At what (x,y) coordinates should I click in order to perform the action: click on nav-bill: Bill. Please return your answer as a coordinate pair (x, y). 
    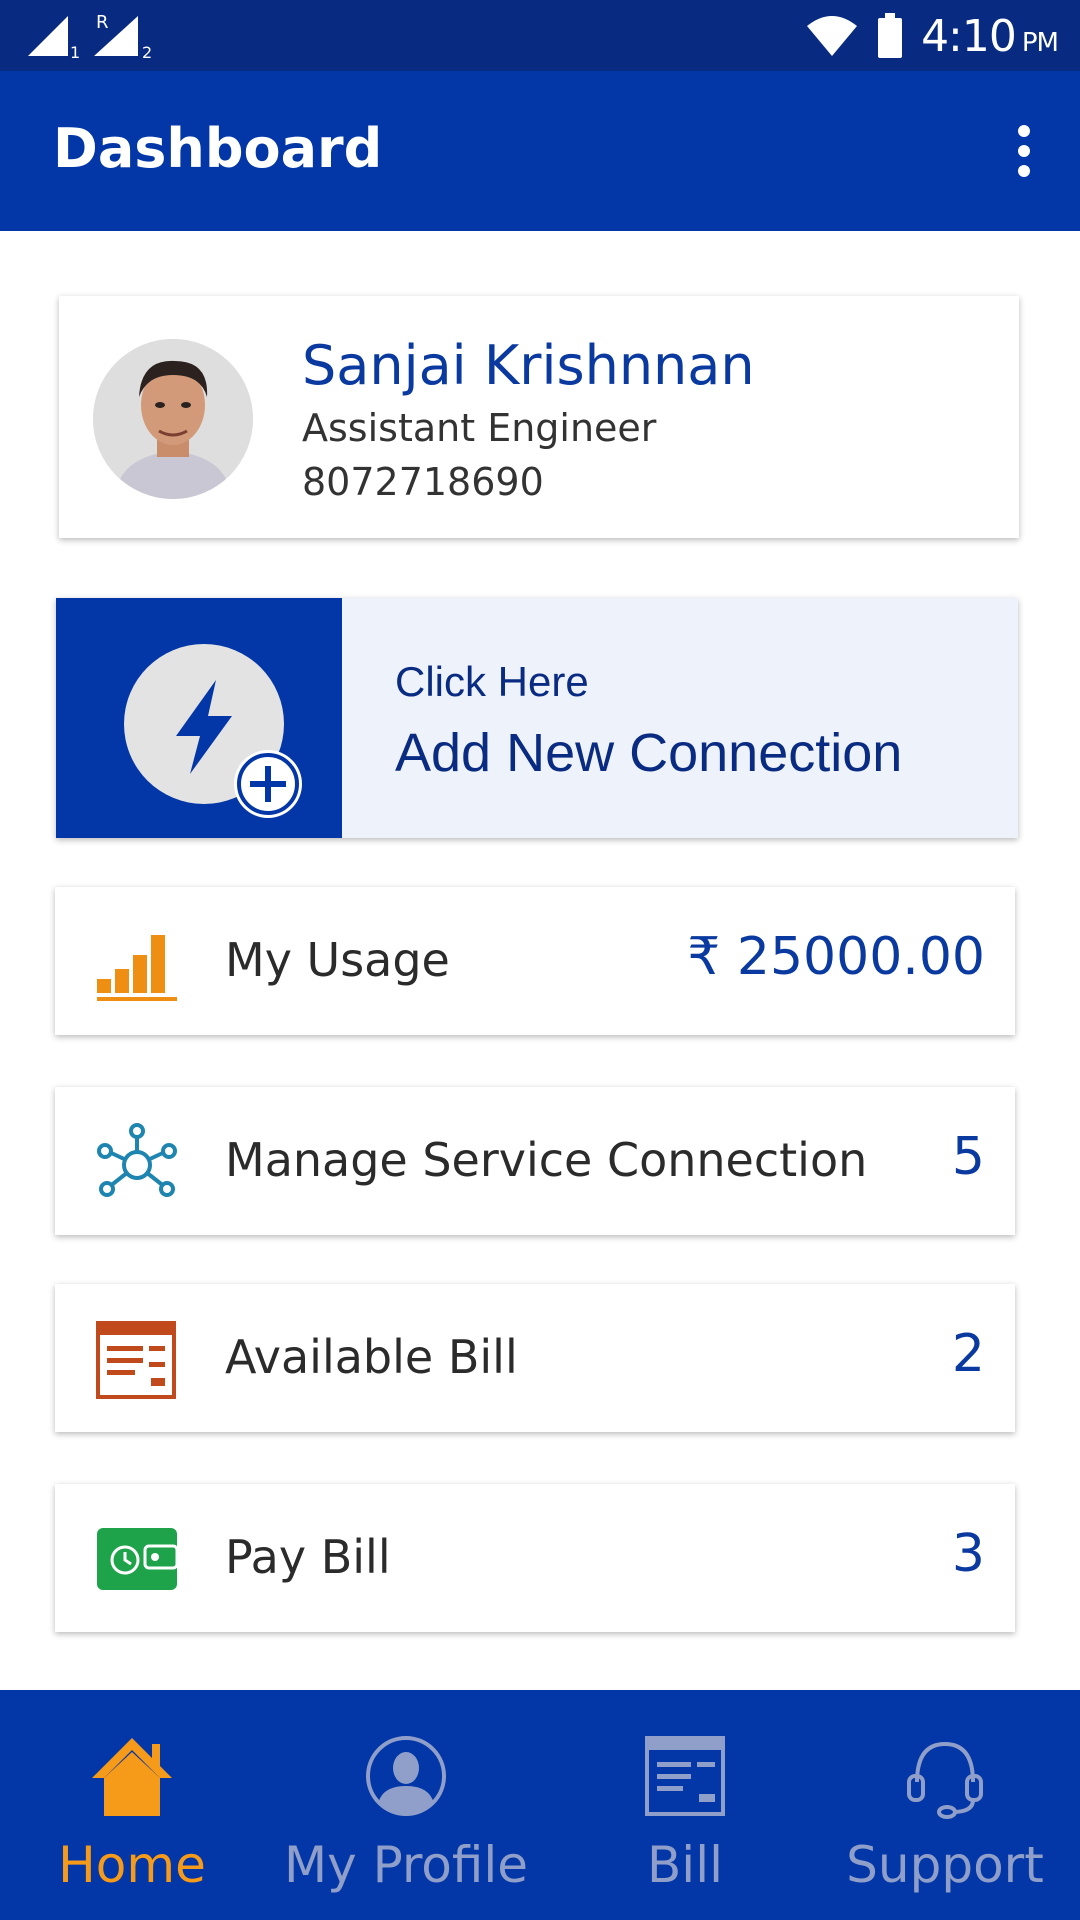
    Looking at the image, I should click on (685, 1805).